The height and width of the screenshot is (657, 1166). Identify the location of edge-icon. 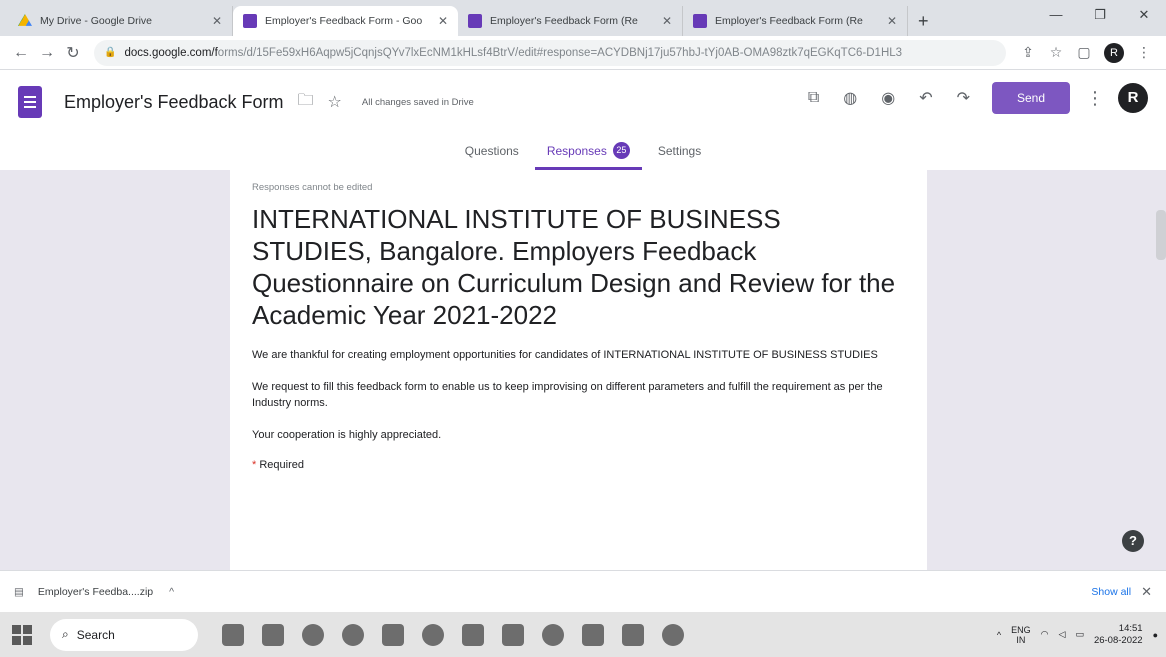
(433, 634).